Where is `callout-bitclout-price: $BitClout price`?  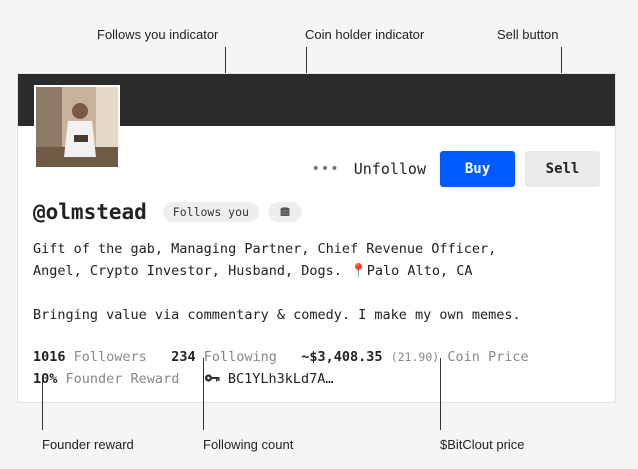 callout-bitclout-price: $BitClout price is located at coordinates (482, 444).